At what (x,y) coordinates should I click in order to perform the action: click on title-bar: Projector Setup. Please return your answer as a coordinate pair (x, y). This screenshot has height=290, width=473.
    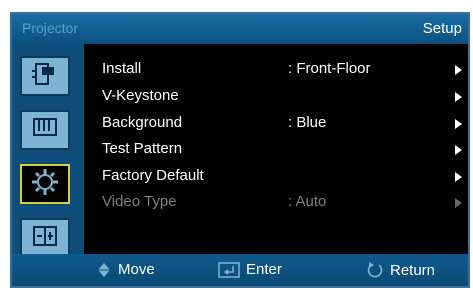
    Looking at the image, I should click on (240, 29).